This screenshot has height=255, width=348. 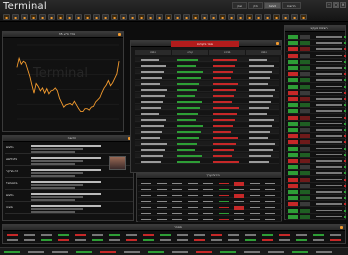 What do you see at coordinates (231, 17) in the screenshot?
I see `wrench-icon: ▪` at bounding box center [231, 17].